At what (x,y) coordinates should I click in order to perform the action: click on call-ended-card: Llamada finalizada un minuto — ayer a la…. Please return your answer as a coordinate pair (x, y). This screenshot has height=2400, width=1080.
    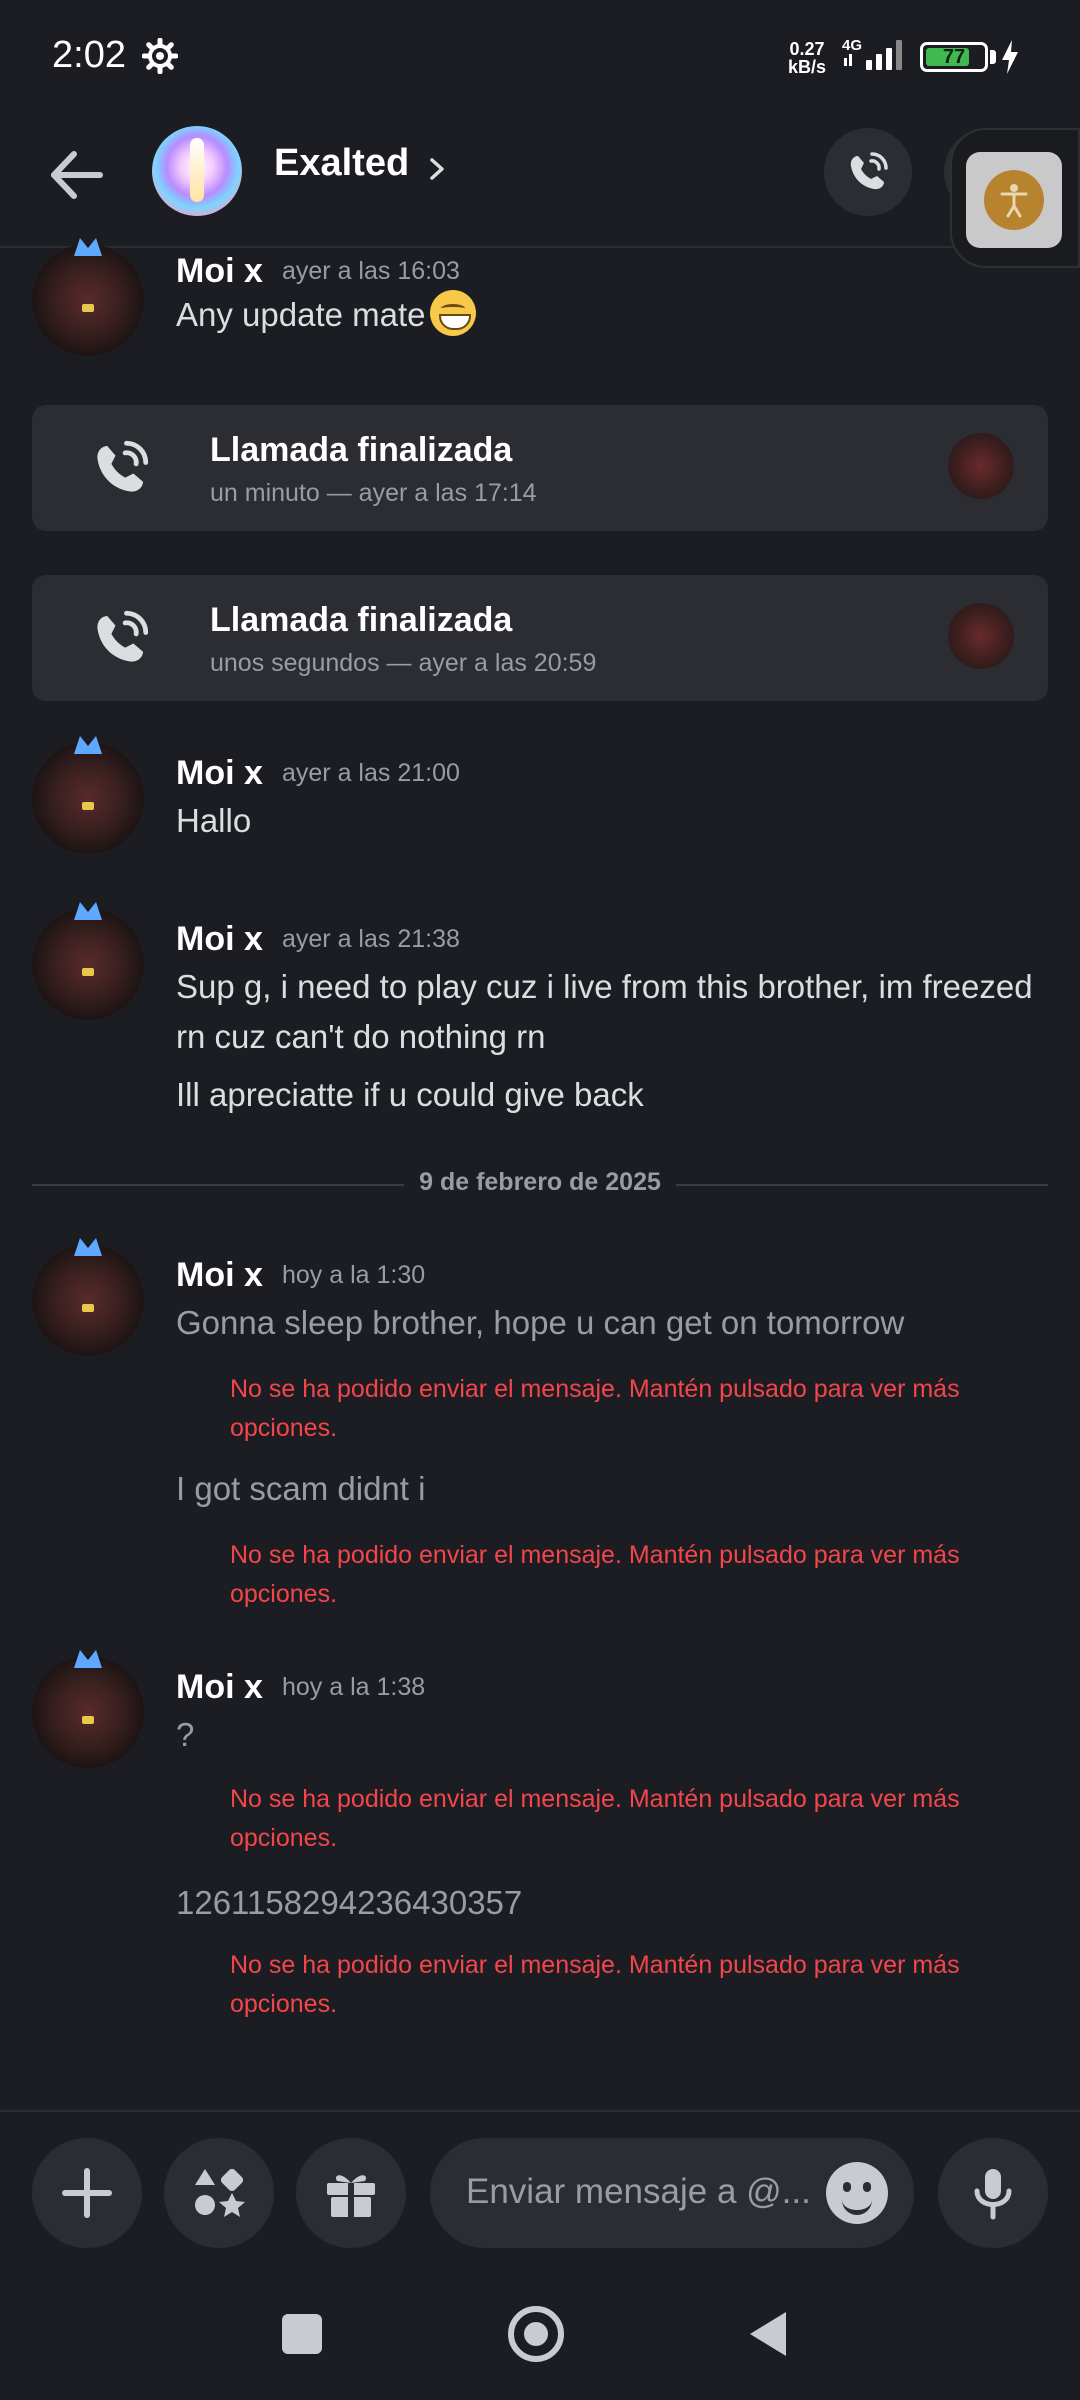
    Looking at the image, I should click on (540, 468).